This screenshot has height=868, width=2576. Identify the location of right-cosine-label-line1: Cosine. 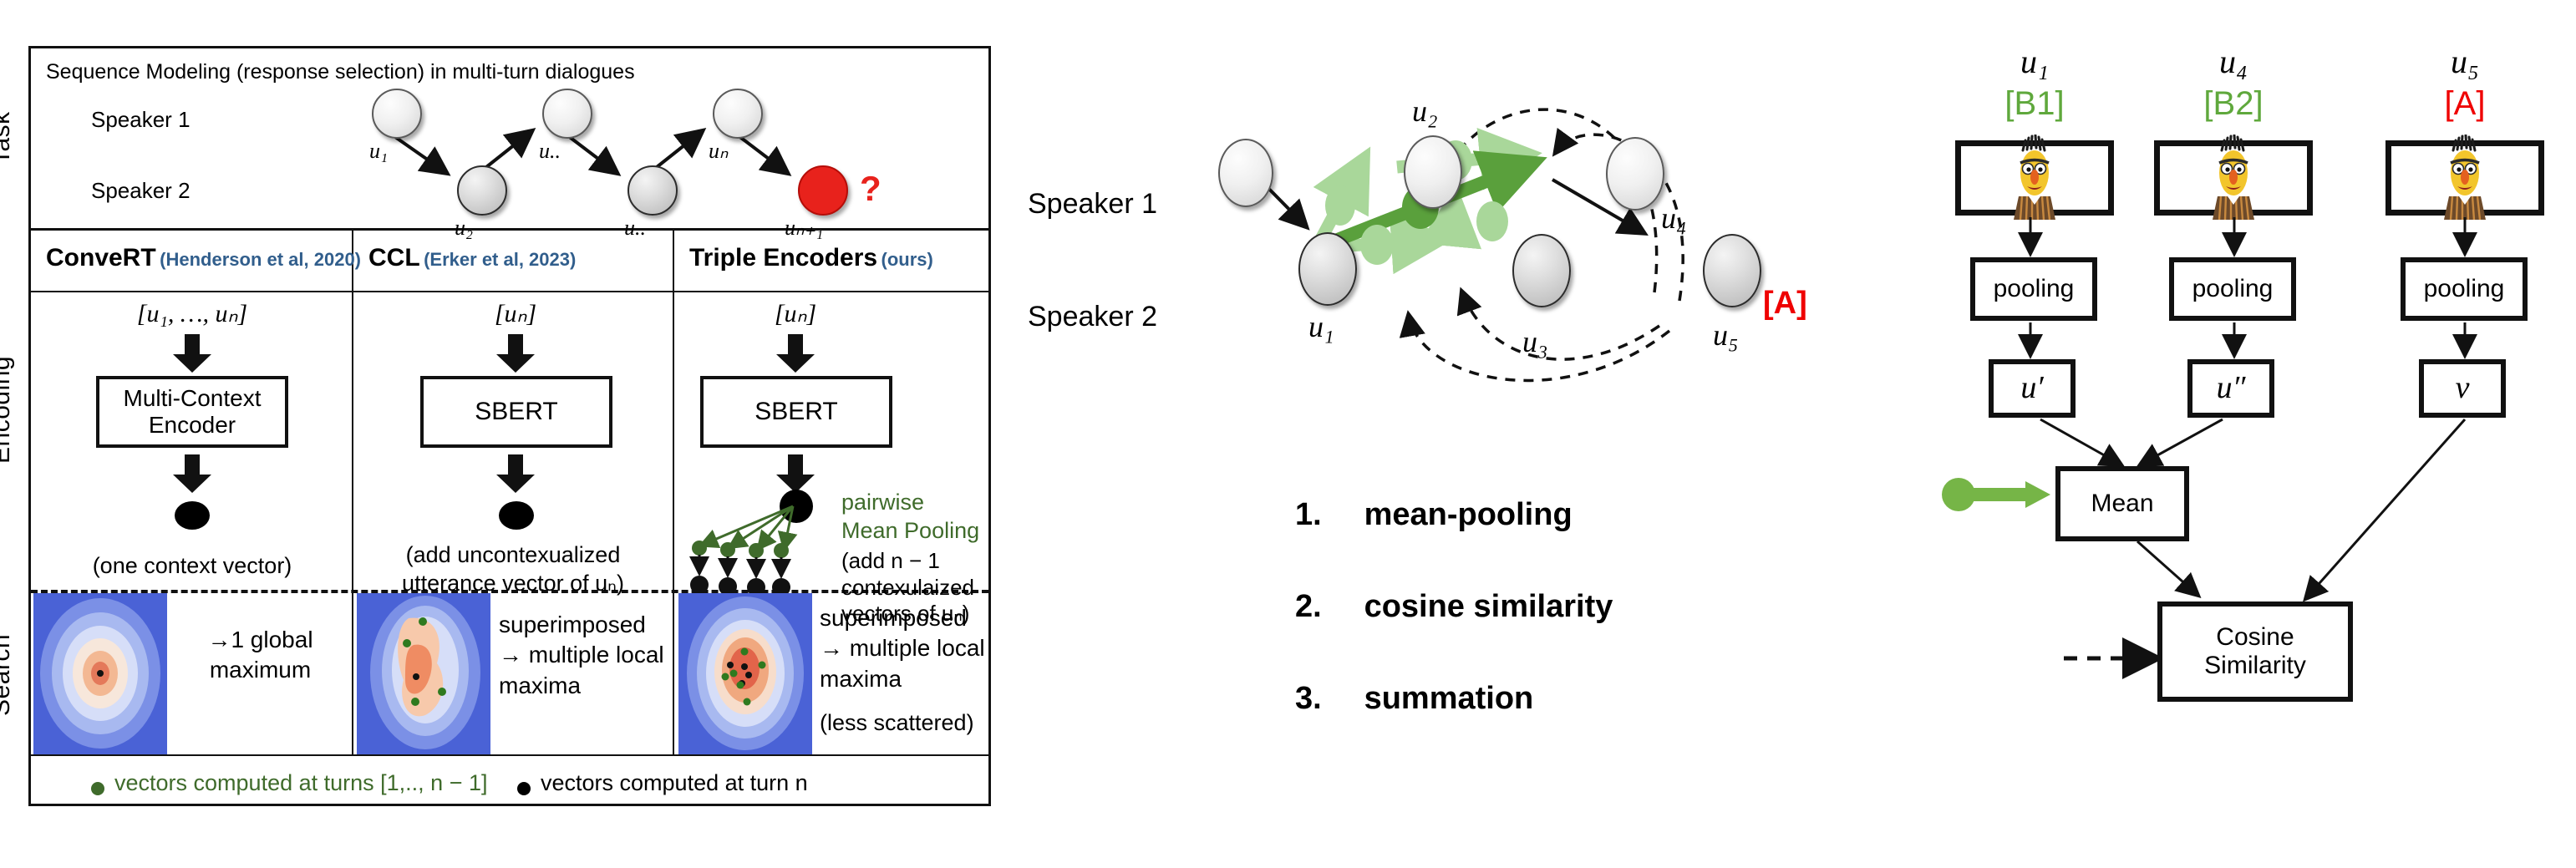
(2255, 636).